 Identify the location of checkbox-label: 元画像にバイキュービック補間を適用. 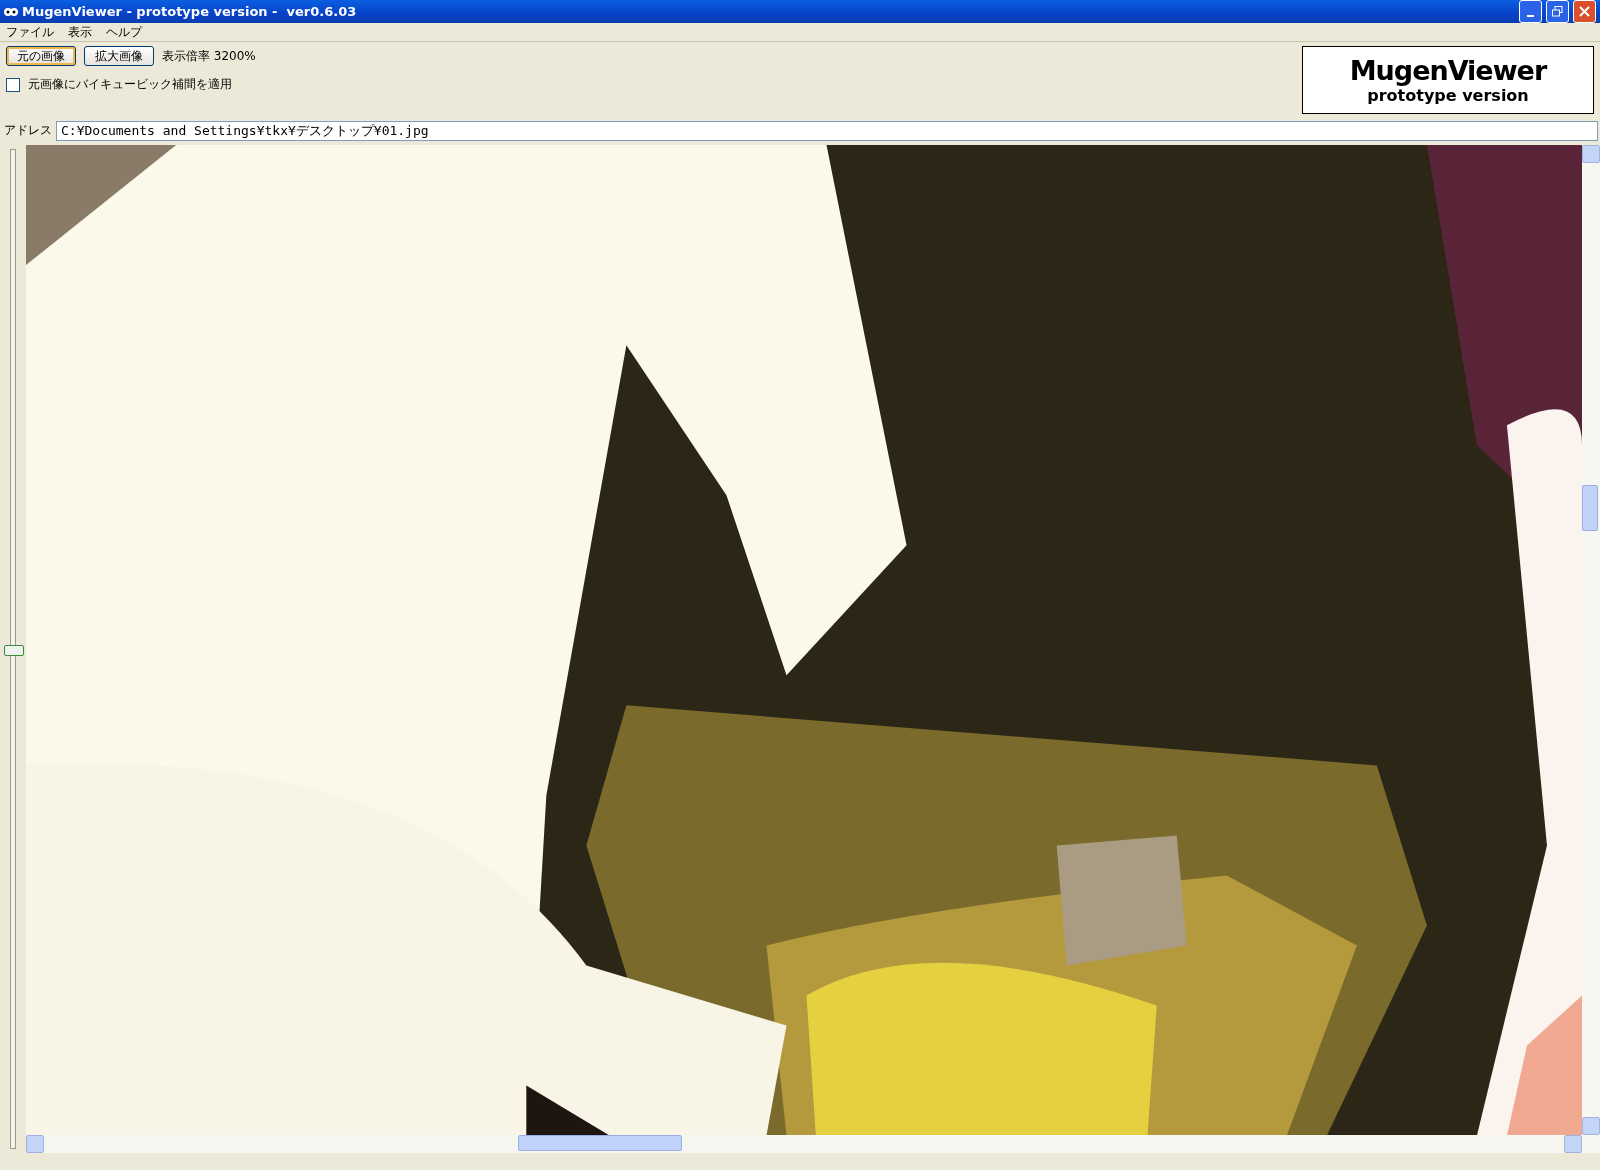
(130, 85).